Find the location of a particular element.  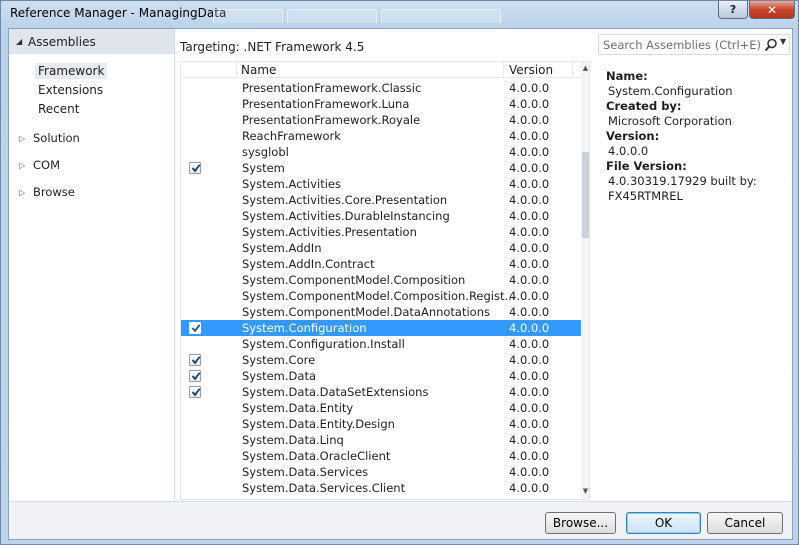

table-row: System.Data.Services.Client 4.0.0.0 is located at coordinates (381, 488).